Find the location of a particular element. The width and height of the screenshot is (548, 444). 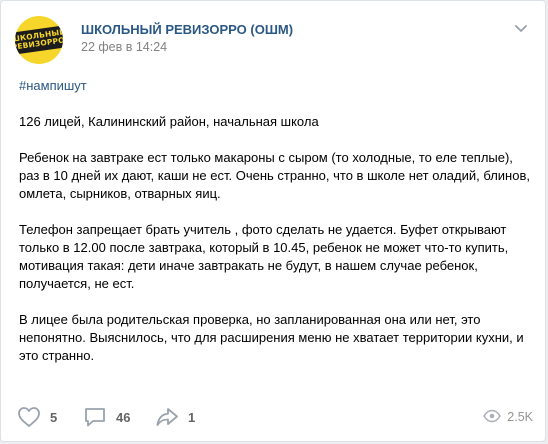

avatar: ШКОЛЬНЫЙ РЕВИЗОРРО is located at coordinates (39, 40).